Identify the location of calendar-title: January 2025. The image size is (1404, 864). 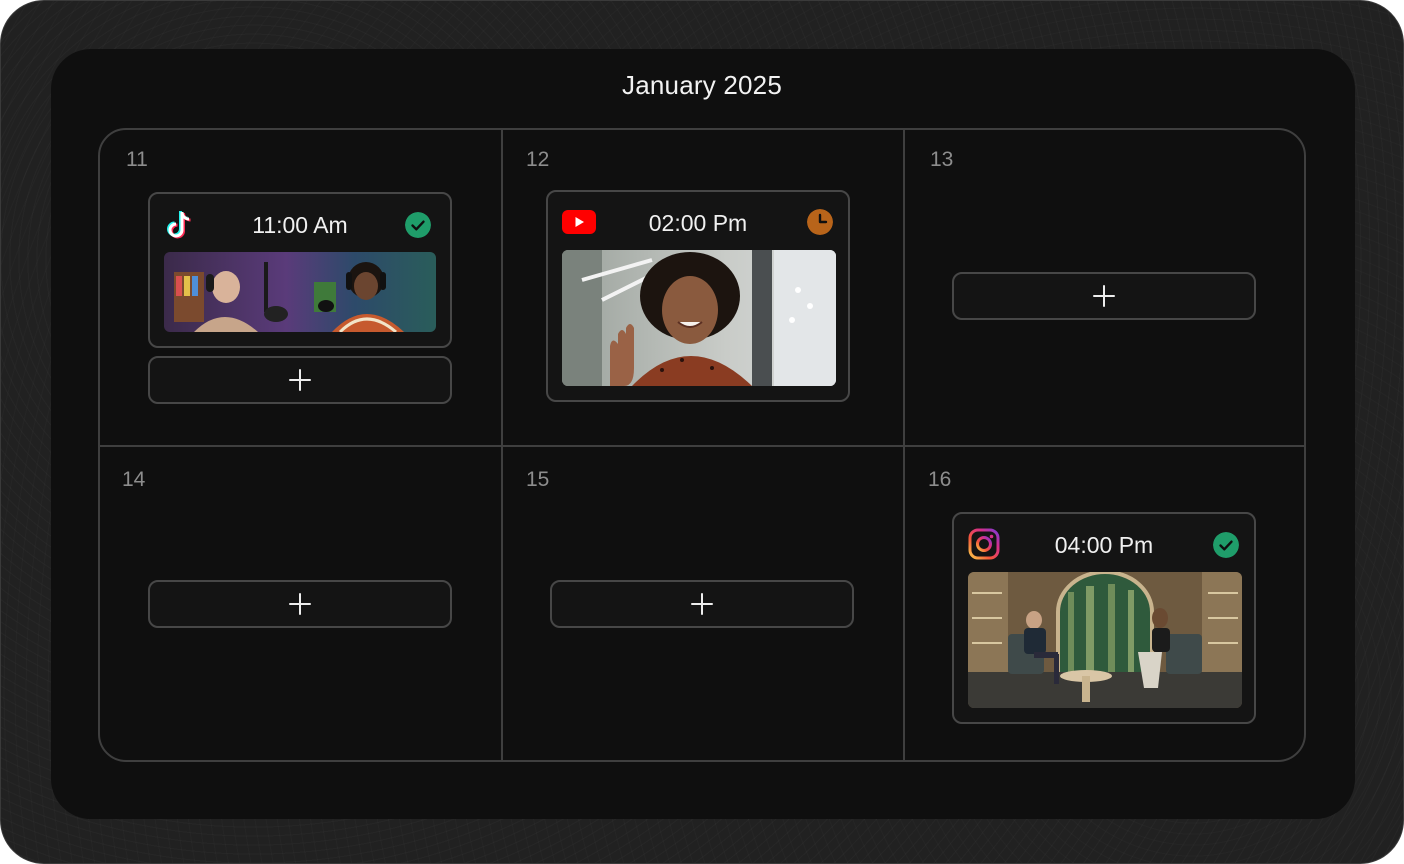
(702, 85).